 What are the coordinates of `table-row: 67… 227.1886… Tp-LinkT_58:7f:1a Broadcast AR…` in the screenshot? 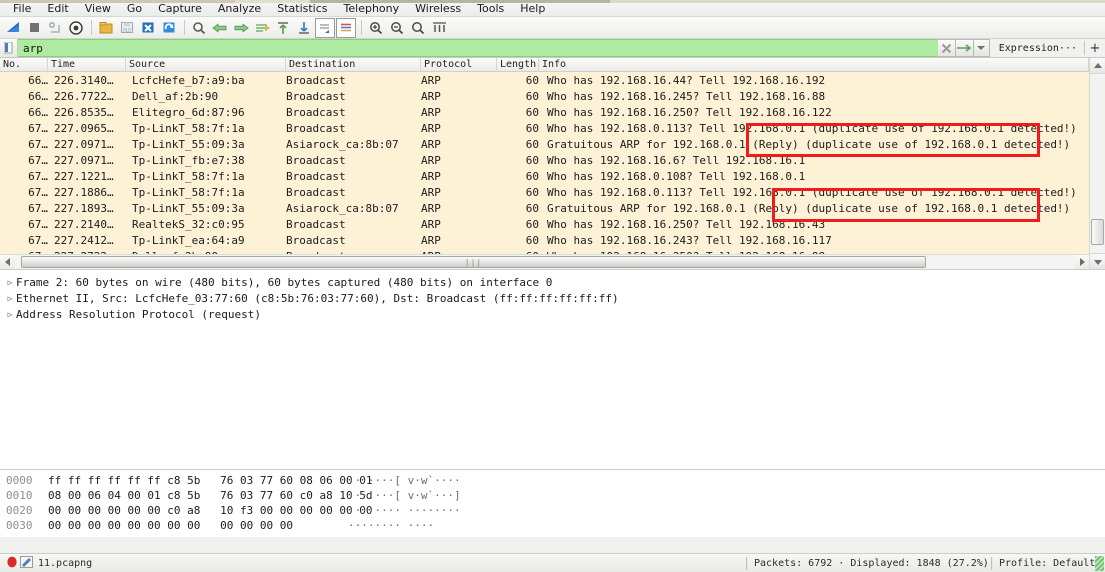 It's located at (544, 192).